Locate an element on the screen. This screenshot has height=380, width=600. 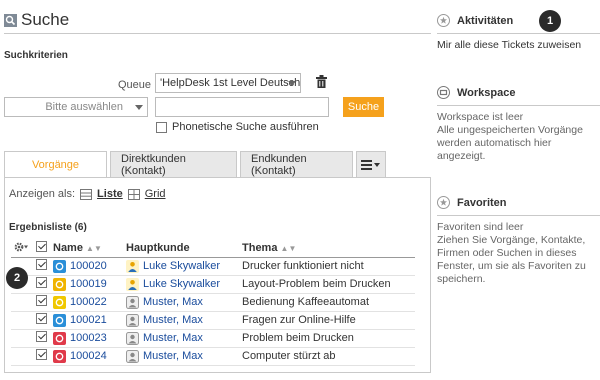
row-id-cell: 100019 is located at coordinates (86, 284).